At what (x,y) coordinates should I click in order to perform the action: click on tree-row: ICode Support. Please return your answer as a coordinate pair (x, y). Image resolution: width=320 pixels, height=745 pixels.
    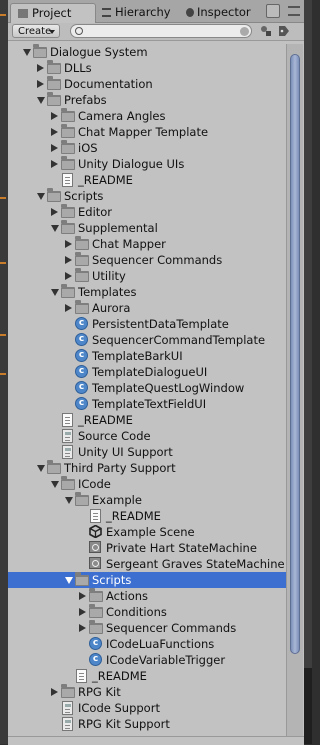
    Looking at the image, I should click on (147, 708).